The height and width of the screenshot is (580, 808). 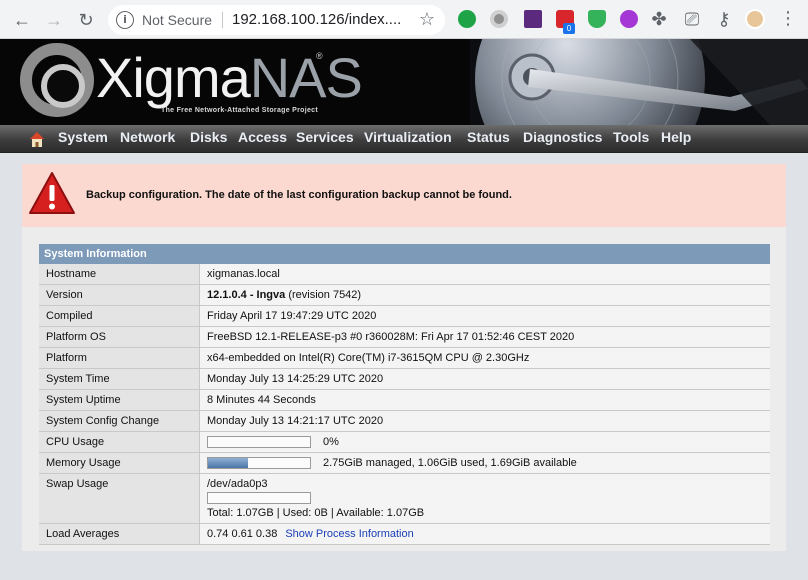 I want to click on menu-item-services: Services, so click(x=325, y=137).